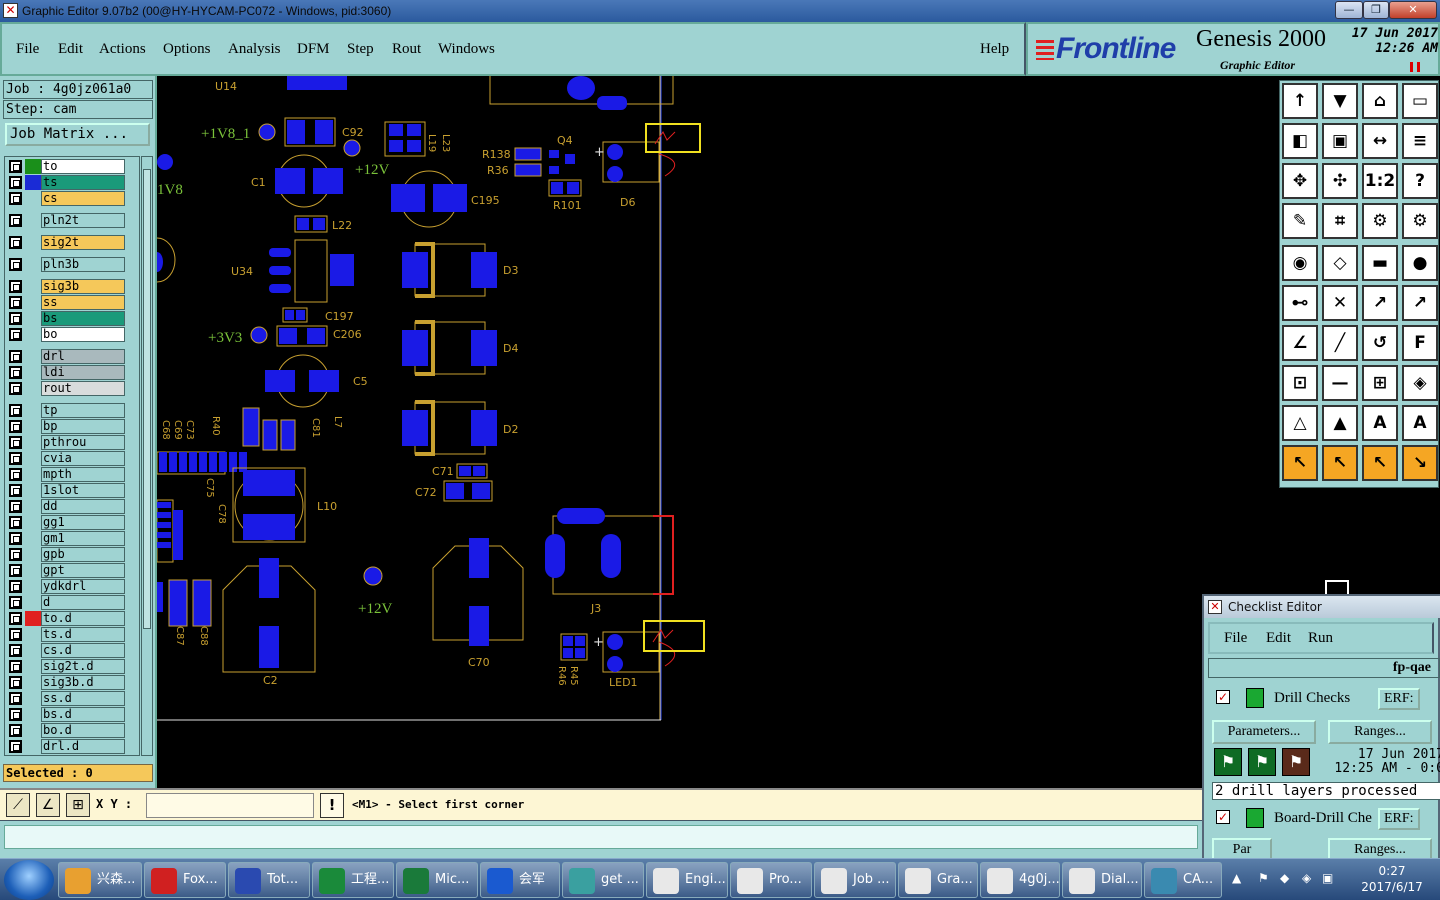  Describe the element at coordinates (254, 49) in the screenshot. I see `menu-analysis: Analysis` at that location.